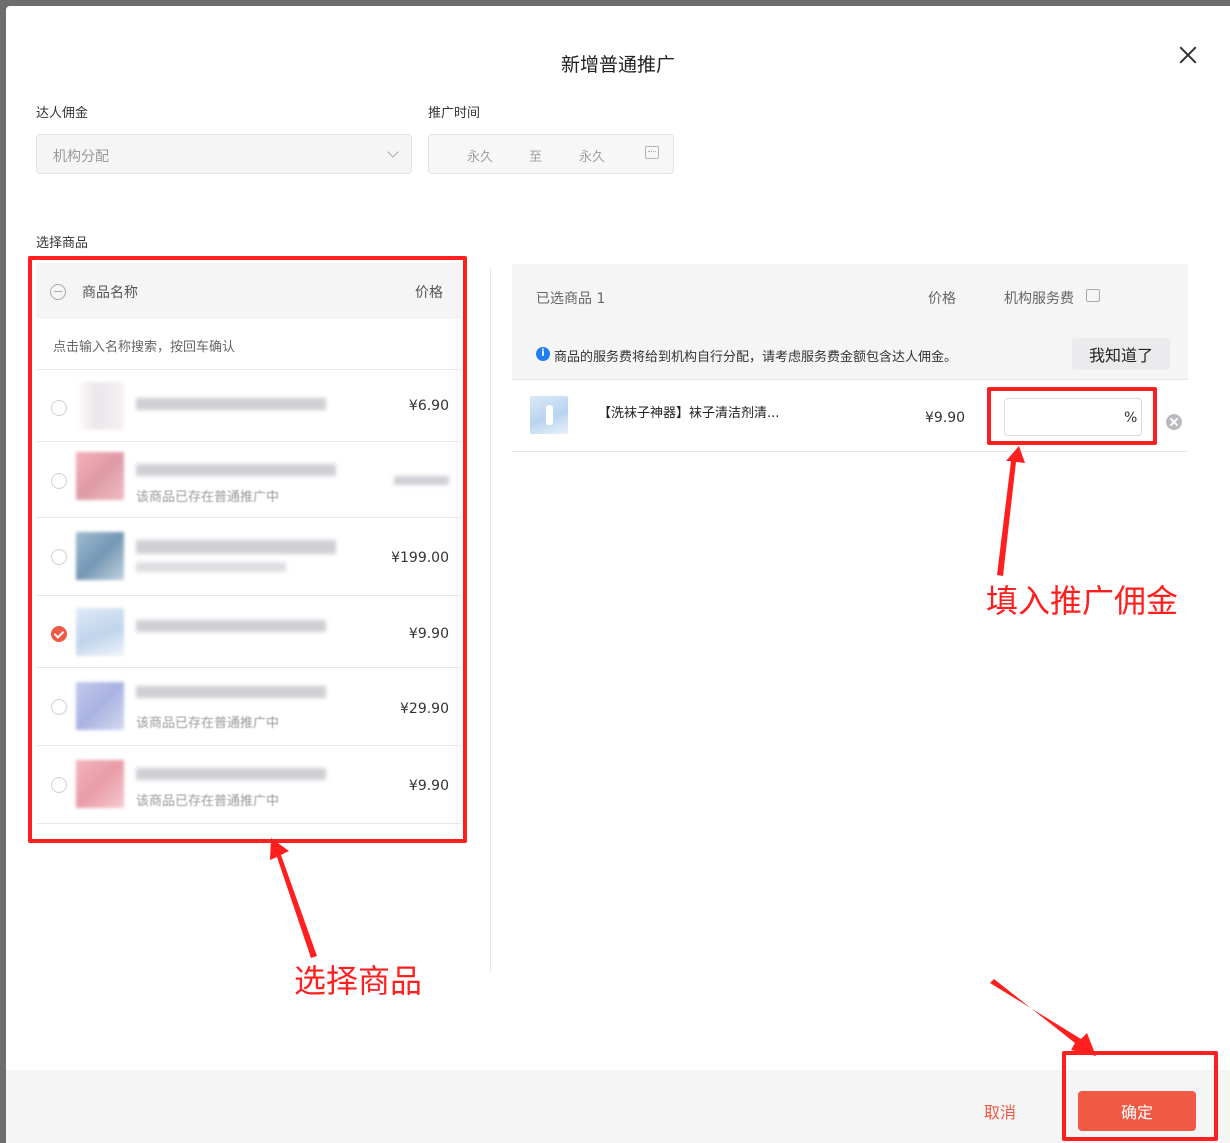  What do you see at coordinates (1174, 422) in the screenshot?
I see `remove-item-icon` at bounding box center [1174, 422].